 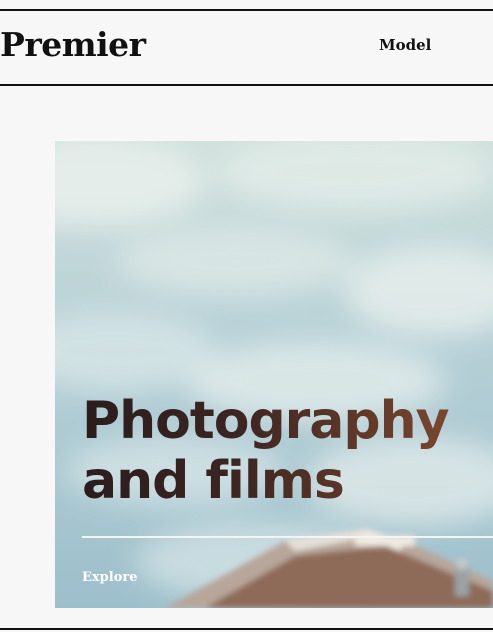 I want to click on hero-title-line-1: Photography, so click(x=265, y=421).